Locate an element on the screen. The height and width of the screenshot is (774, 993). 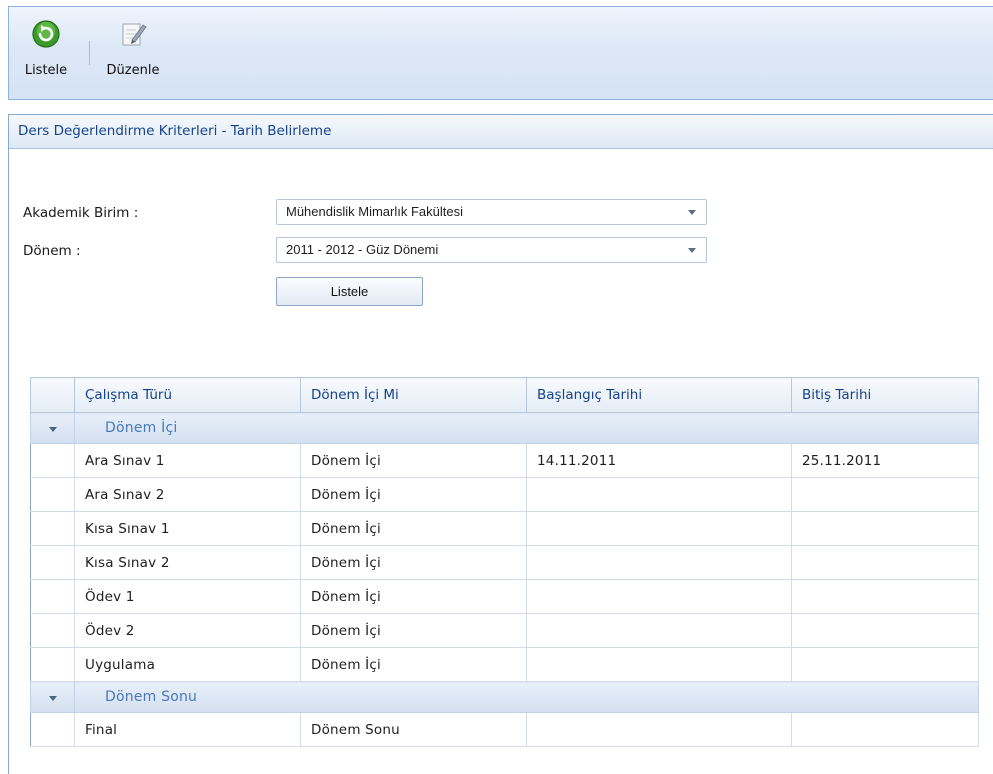
group-label: Dönem Sonu is located at coordinates (526, 697).